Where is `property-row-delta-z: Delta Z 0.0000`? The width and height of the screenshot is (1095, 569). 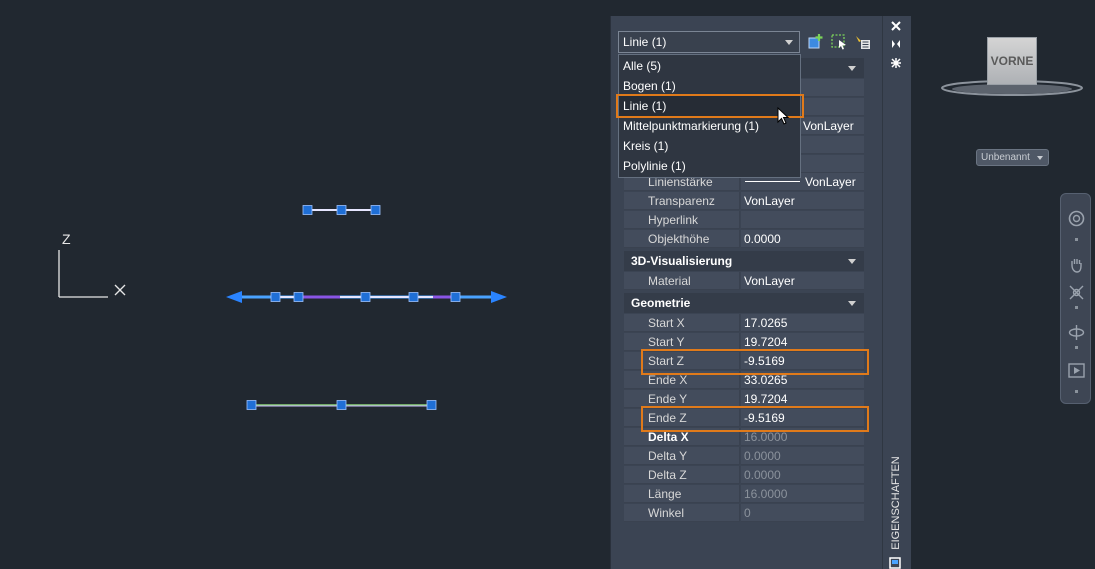 property-row-delta-z: Delta Z 0.0000 is located at coordinates (744, 475).